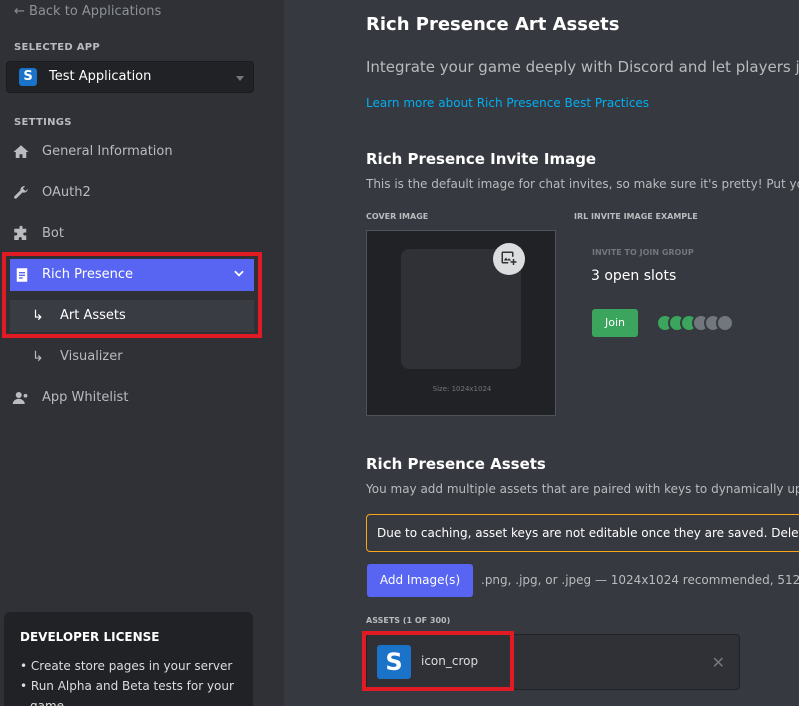  Describe the element at coordinates (91, 356) in the screenshot. I see `sidebar-item-label: Visualizer` at that location.